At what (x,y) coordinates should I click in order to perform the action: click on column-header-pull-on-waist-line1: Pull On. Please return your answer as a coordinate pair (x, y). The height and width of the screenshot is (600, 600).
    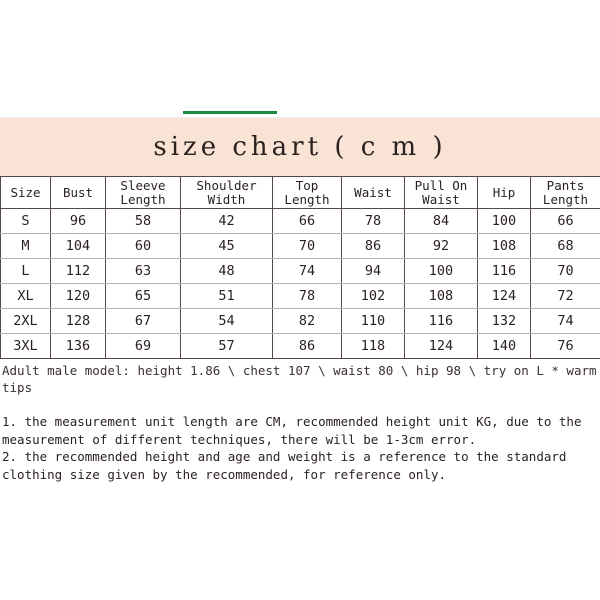
    Looking at the image, I should click on (441, 185).